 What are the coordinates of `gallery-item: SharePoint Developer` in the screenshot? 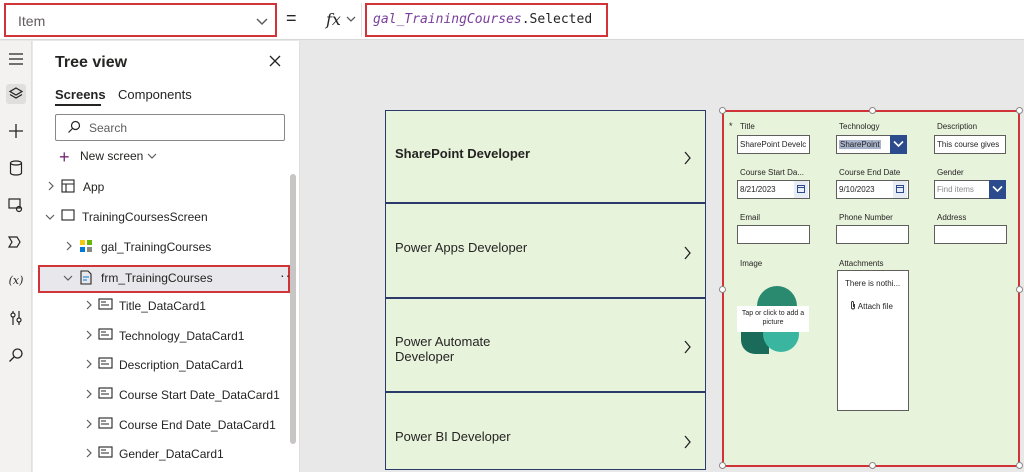 It's located at (545, 157).